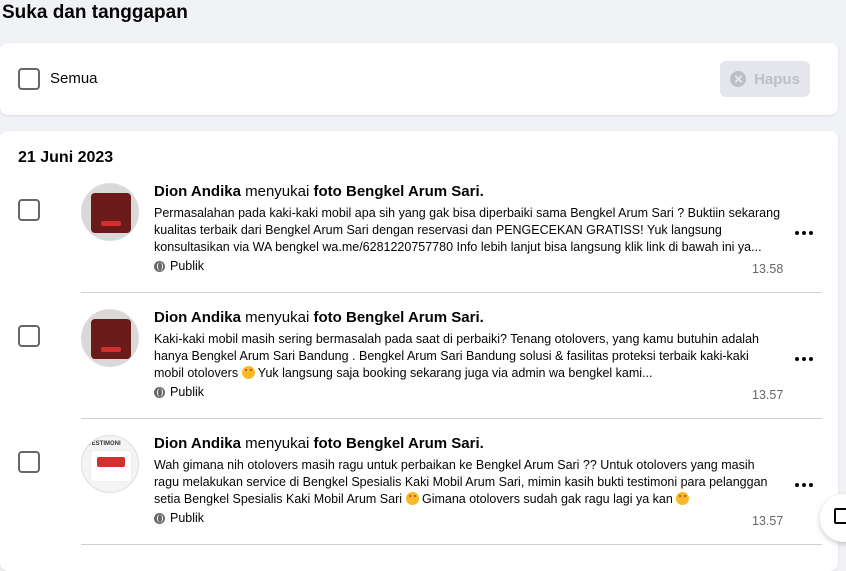 The image size is (846, 571). I want to click on selection-toolbar: Semua Hapus, so click(419, 79).